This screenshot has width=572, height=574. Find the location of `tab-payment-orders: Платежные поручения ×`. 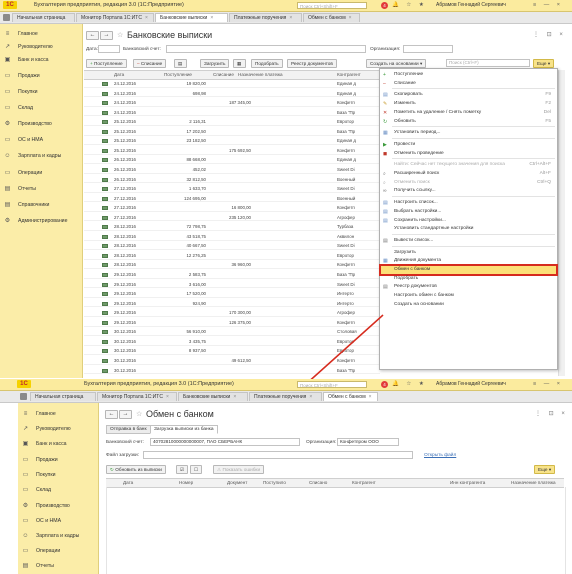

tab-payment-orders: Платежные поручения × is located at coordinates (285, 396).